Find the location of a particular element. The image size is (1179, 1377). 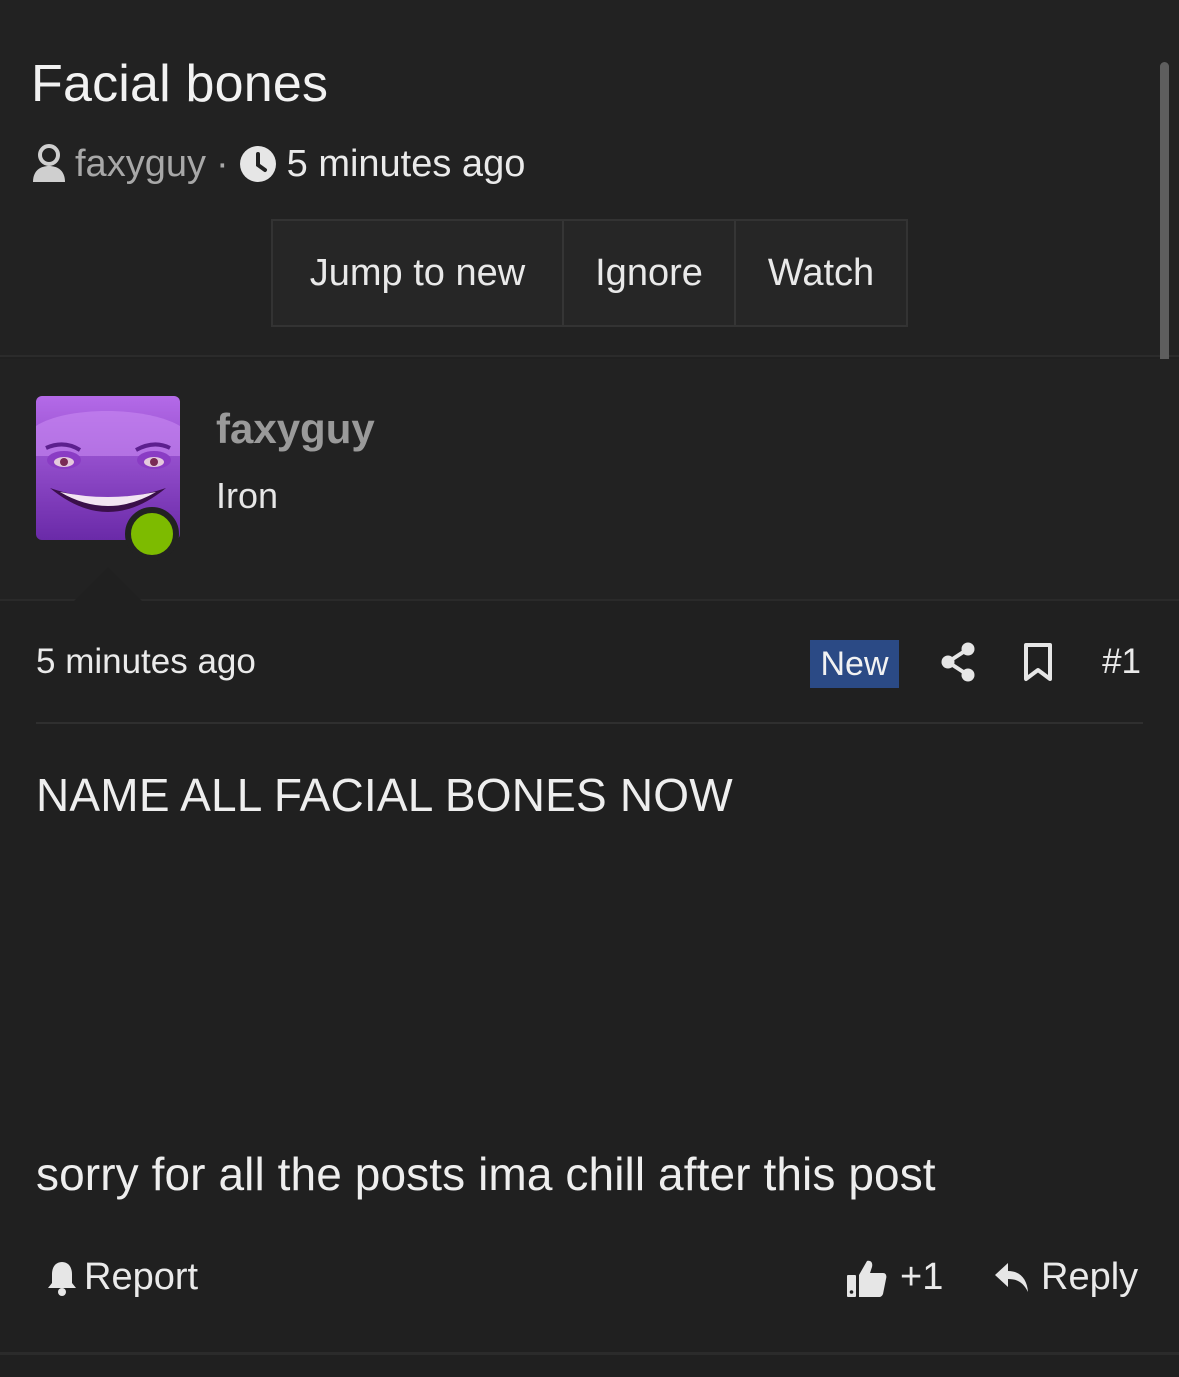

new-badge: New is located at coordinates (854, 664).